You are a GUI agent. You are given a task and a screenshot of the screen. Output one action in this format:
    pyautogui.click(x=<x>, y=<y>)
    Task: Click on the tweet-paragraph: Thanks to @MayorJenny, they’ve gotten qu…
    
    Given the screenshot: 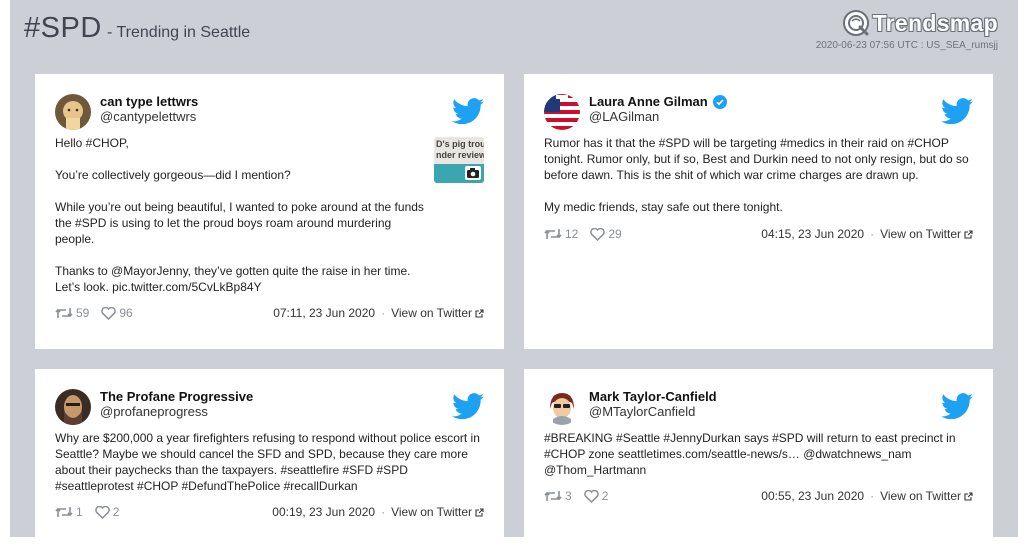 What is the action you would take?
    pyautogui.click(x=233, y=279)
    